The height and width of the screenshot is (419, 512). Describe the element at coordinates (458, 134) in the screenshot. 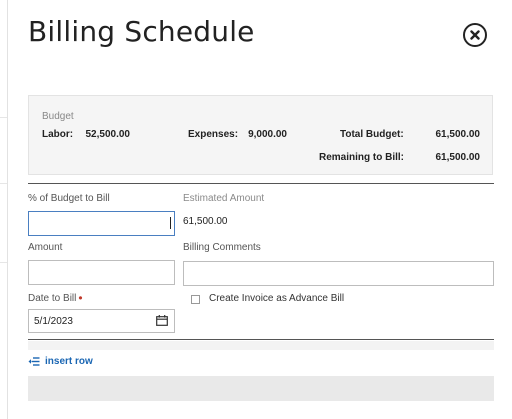

I see `total-budget-value: 61,500.00` at that location.